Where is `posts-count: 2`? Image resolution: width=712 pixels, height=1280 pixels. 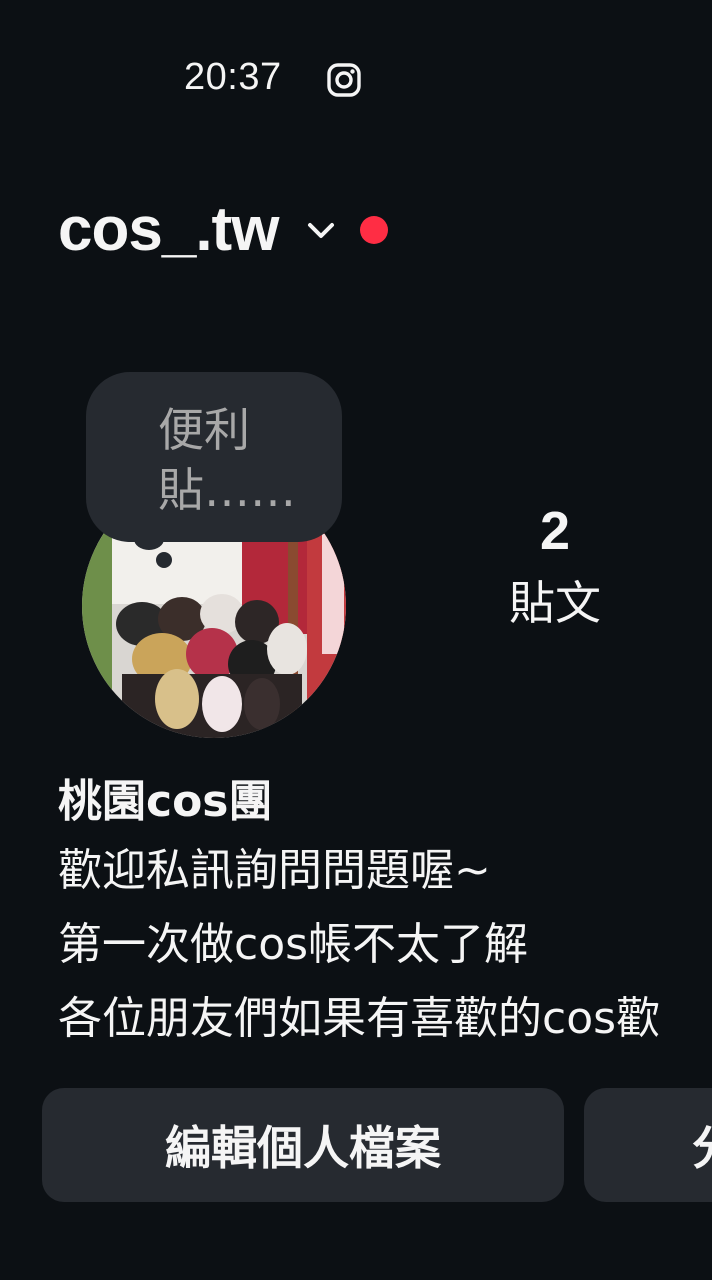 posts-count: 2 is located at coordinates (555, 531).